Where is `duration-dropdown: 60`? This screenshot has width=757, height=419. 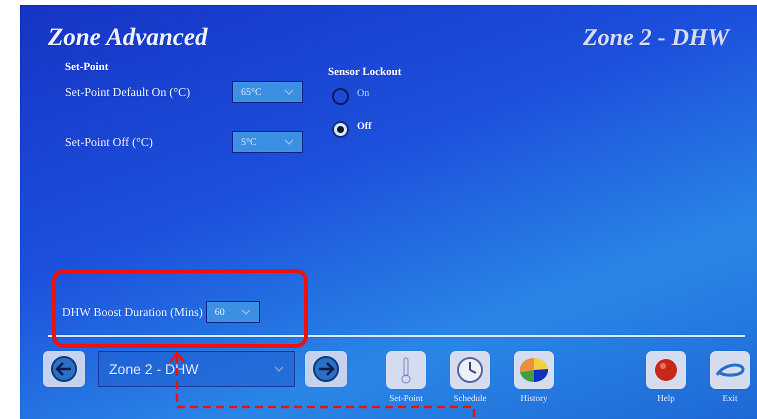 duration-dropdown: 60 is located at coordinates (233, 312).